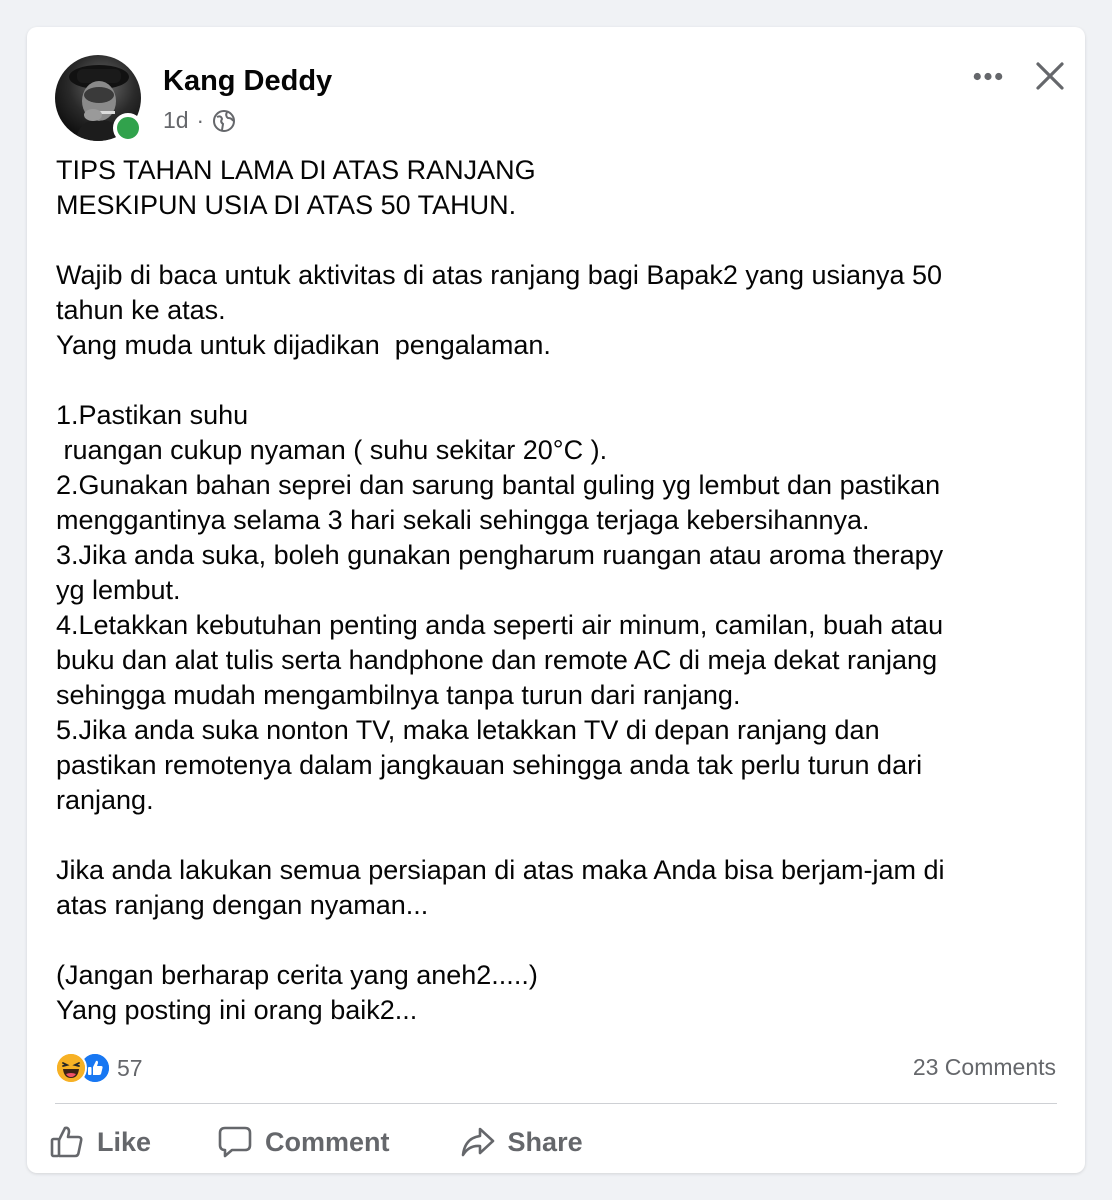 The width and height of the screenshot is (1112, 1200). What do you see at coordinates (99, 1068) in the screenshot?
I see `reactions-summary: 57` at bounding box center [99, 1068].